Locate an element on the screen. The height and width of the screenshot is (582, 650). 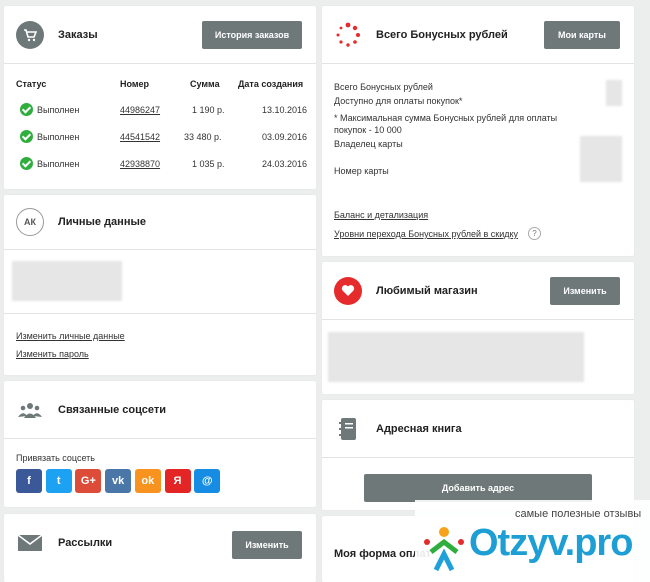
mailing-header: Рассылки Изменить is located at coordinates (160, 543).